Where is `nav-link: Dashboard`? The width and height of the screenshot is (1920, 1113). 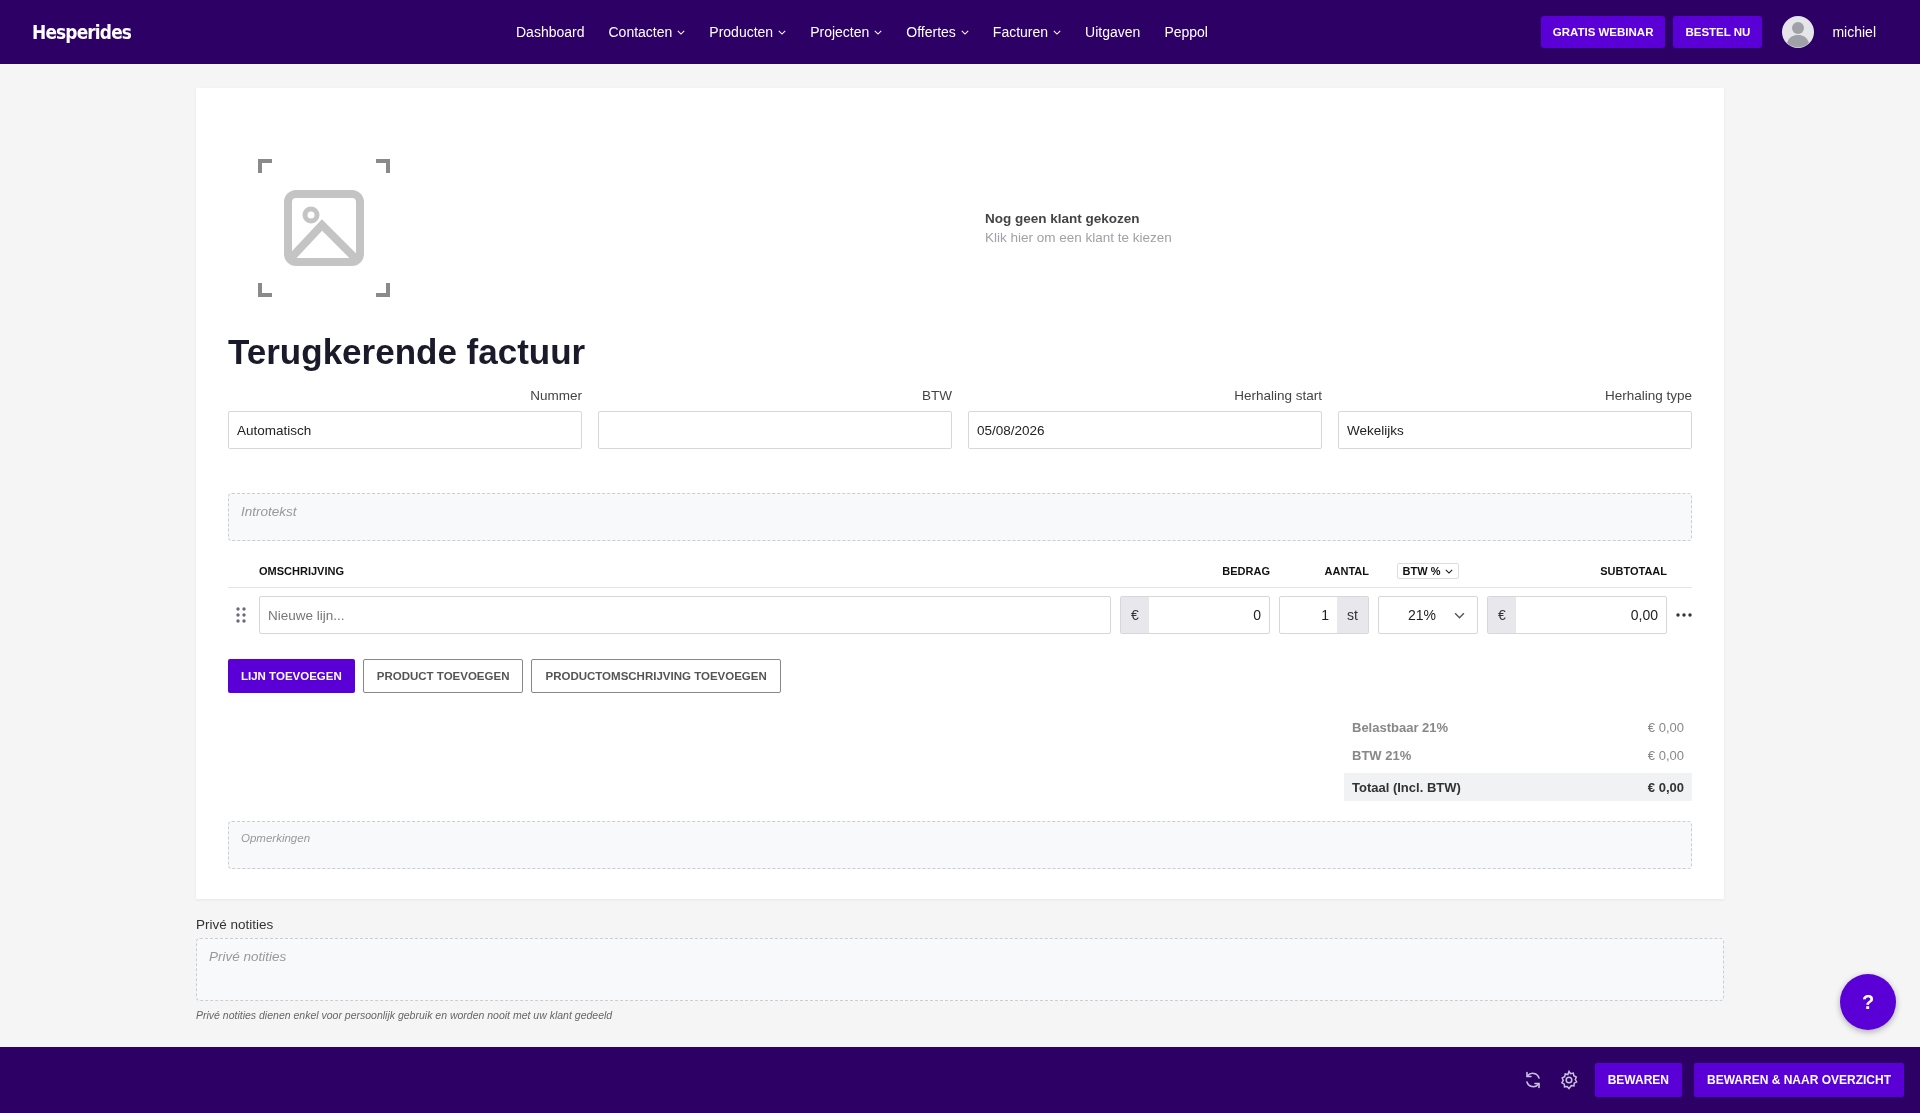 nav-link: Dashboard is located at coordinates (550, 32).